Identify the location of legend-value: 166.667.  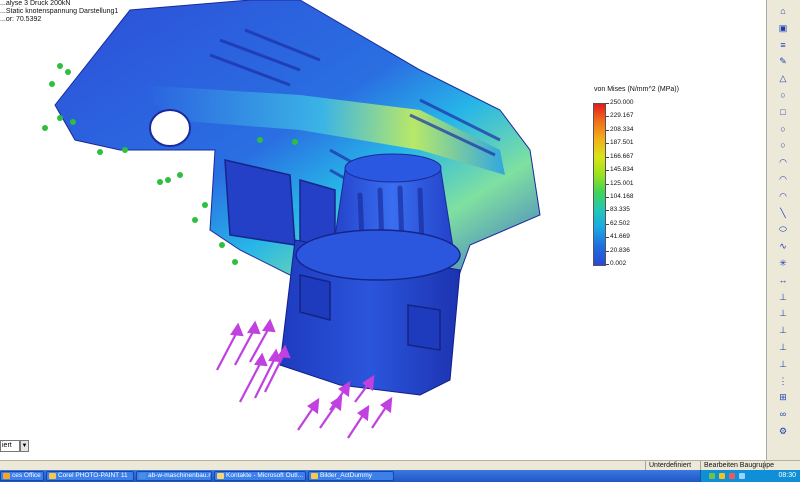
(622, 156).